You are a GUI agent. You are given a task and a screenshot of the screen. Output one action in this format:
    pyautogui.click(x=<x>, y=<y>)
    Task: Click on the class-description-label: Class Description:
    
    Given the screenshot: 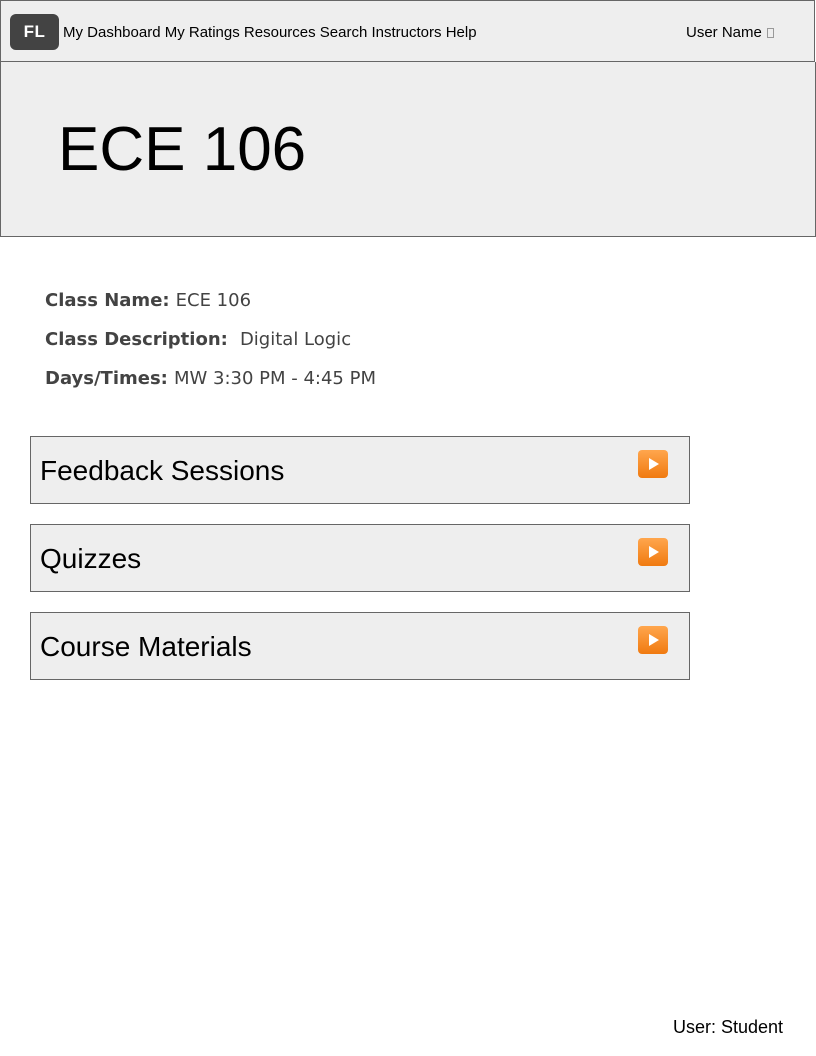 What is the action you would take?
    pyautogui.click(x=136, y=339)
    